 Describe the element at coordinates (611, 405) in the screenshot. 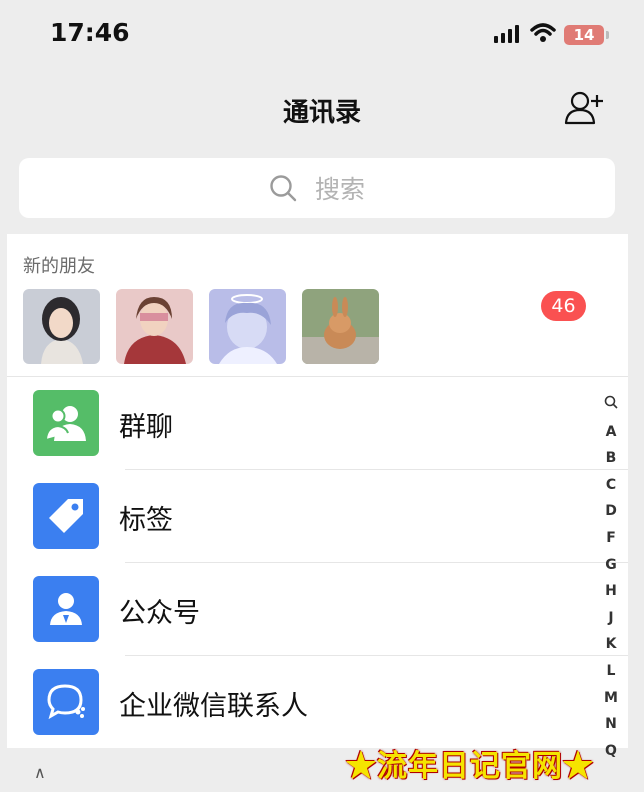

I see `index-search-icon` at that location.